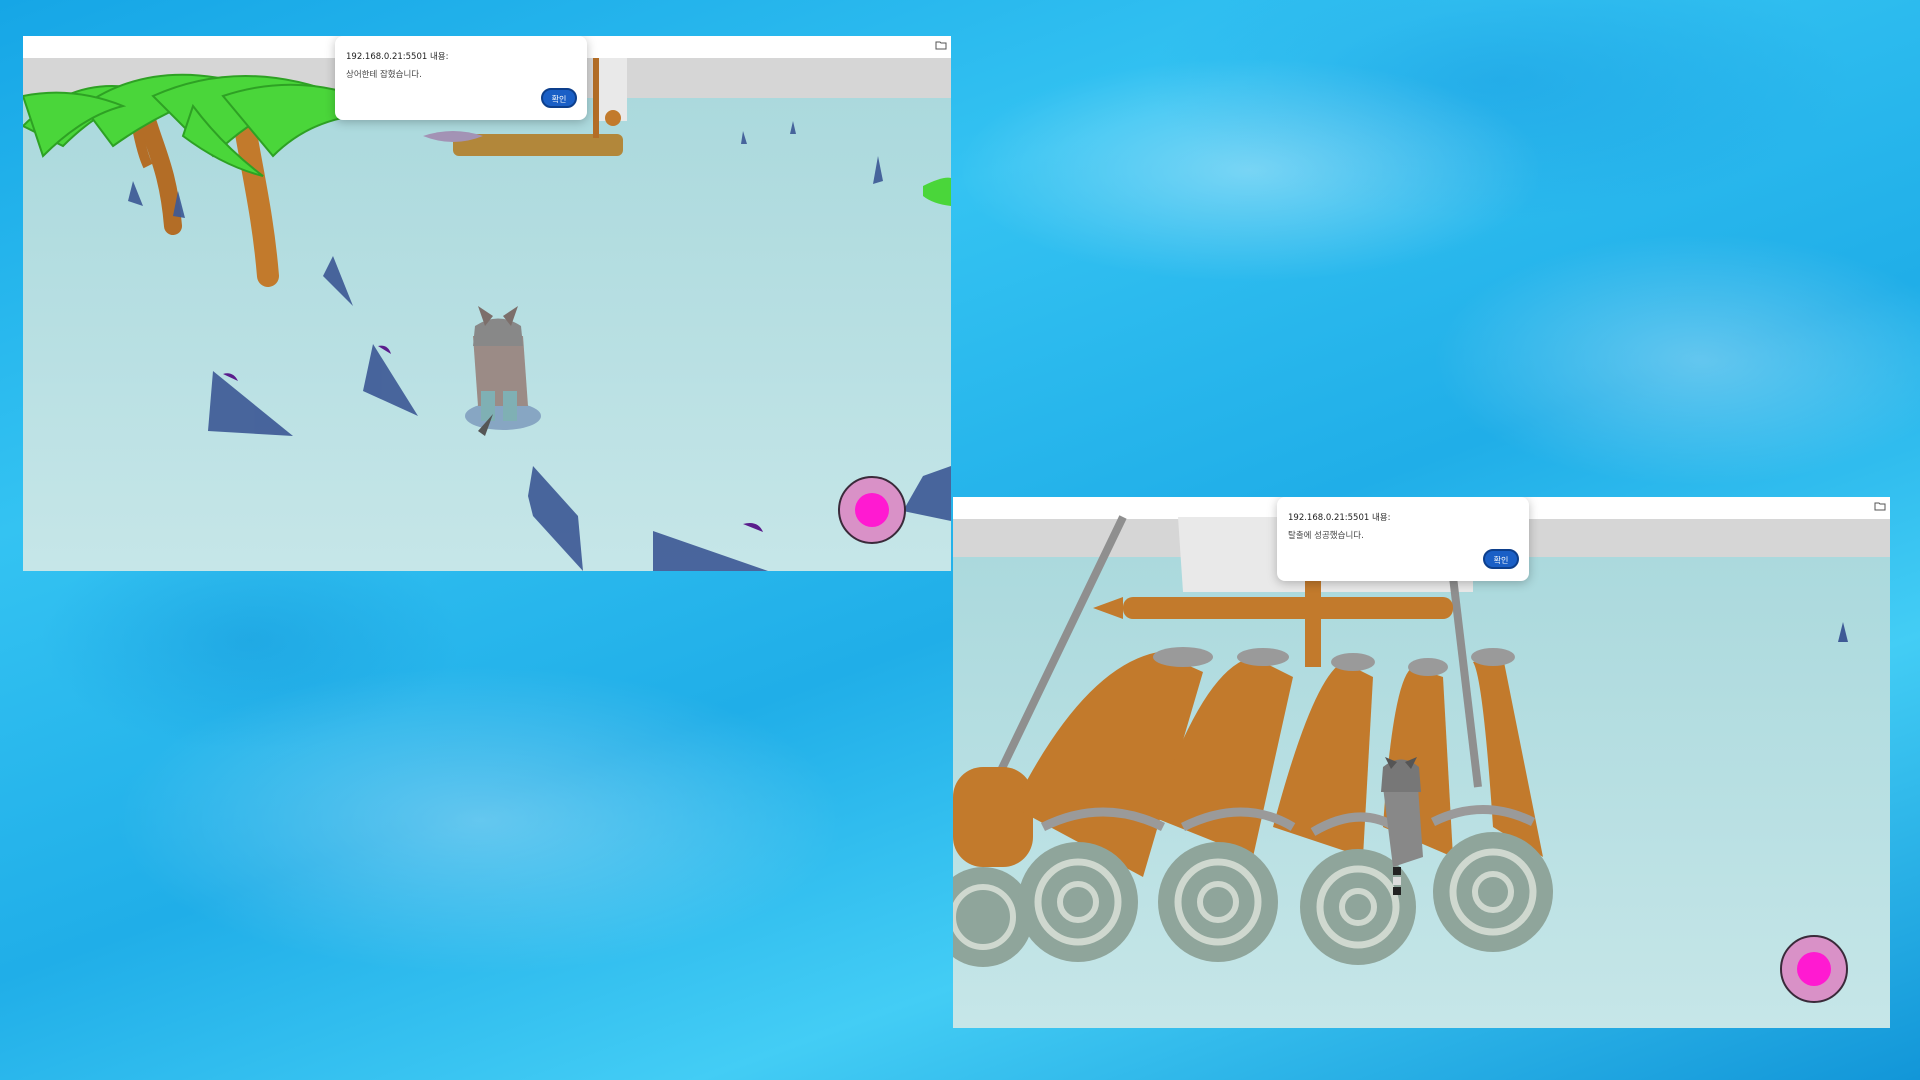 The image size is (1920, 1080). What do you see at coordinates (1403, 539) in the screenshot?
I see `alert-dialog: 192.168.0.21:5501 내용: 탈출에 성공했습니다. 확인` at bounding box center [1403, 539].